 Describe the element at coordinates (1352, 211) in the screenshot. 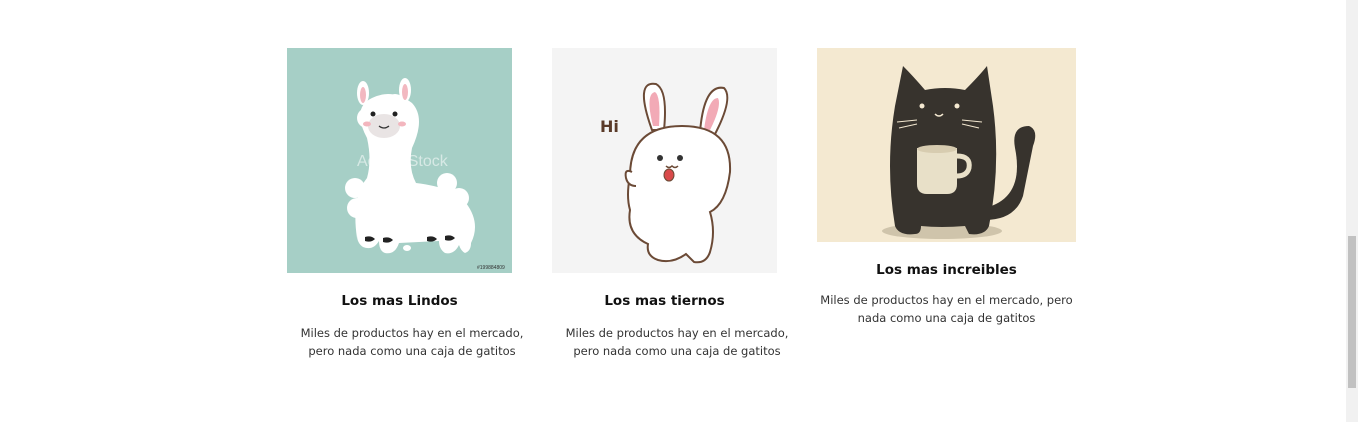

I see `vertical-scrollbar` at that location.